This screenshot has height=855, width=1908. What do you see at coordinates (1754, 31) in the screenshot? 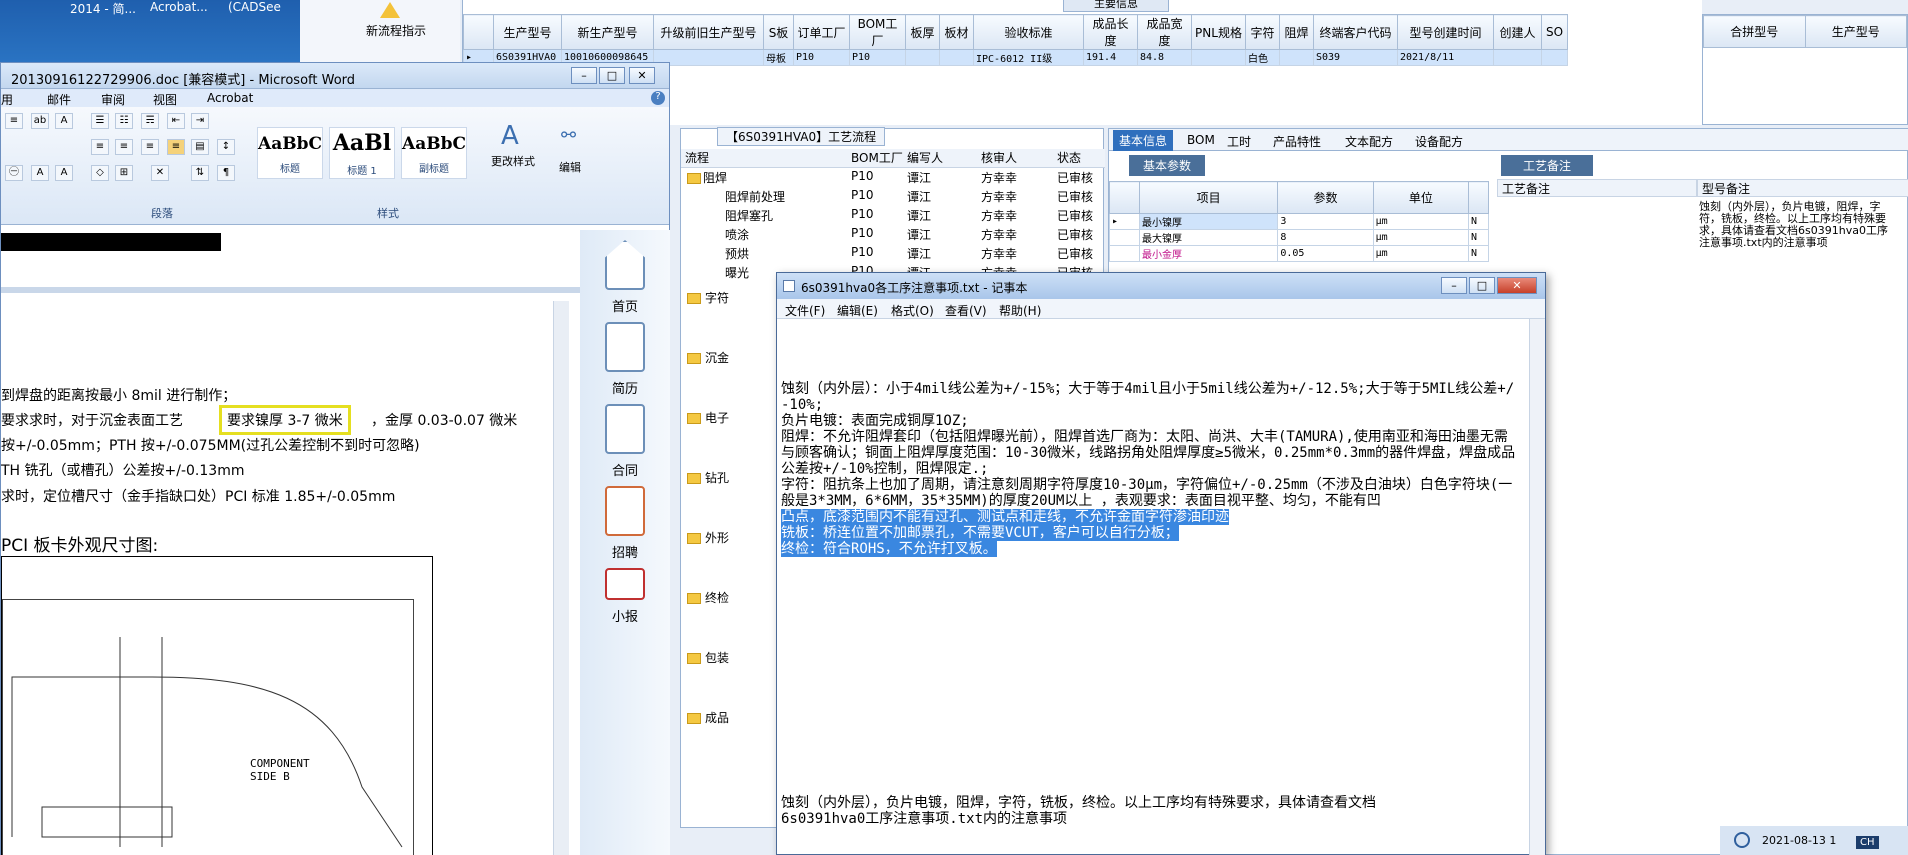
I see `side-header: 合拼型号` at bounding box center [1754, 31].